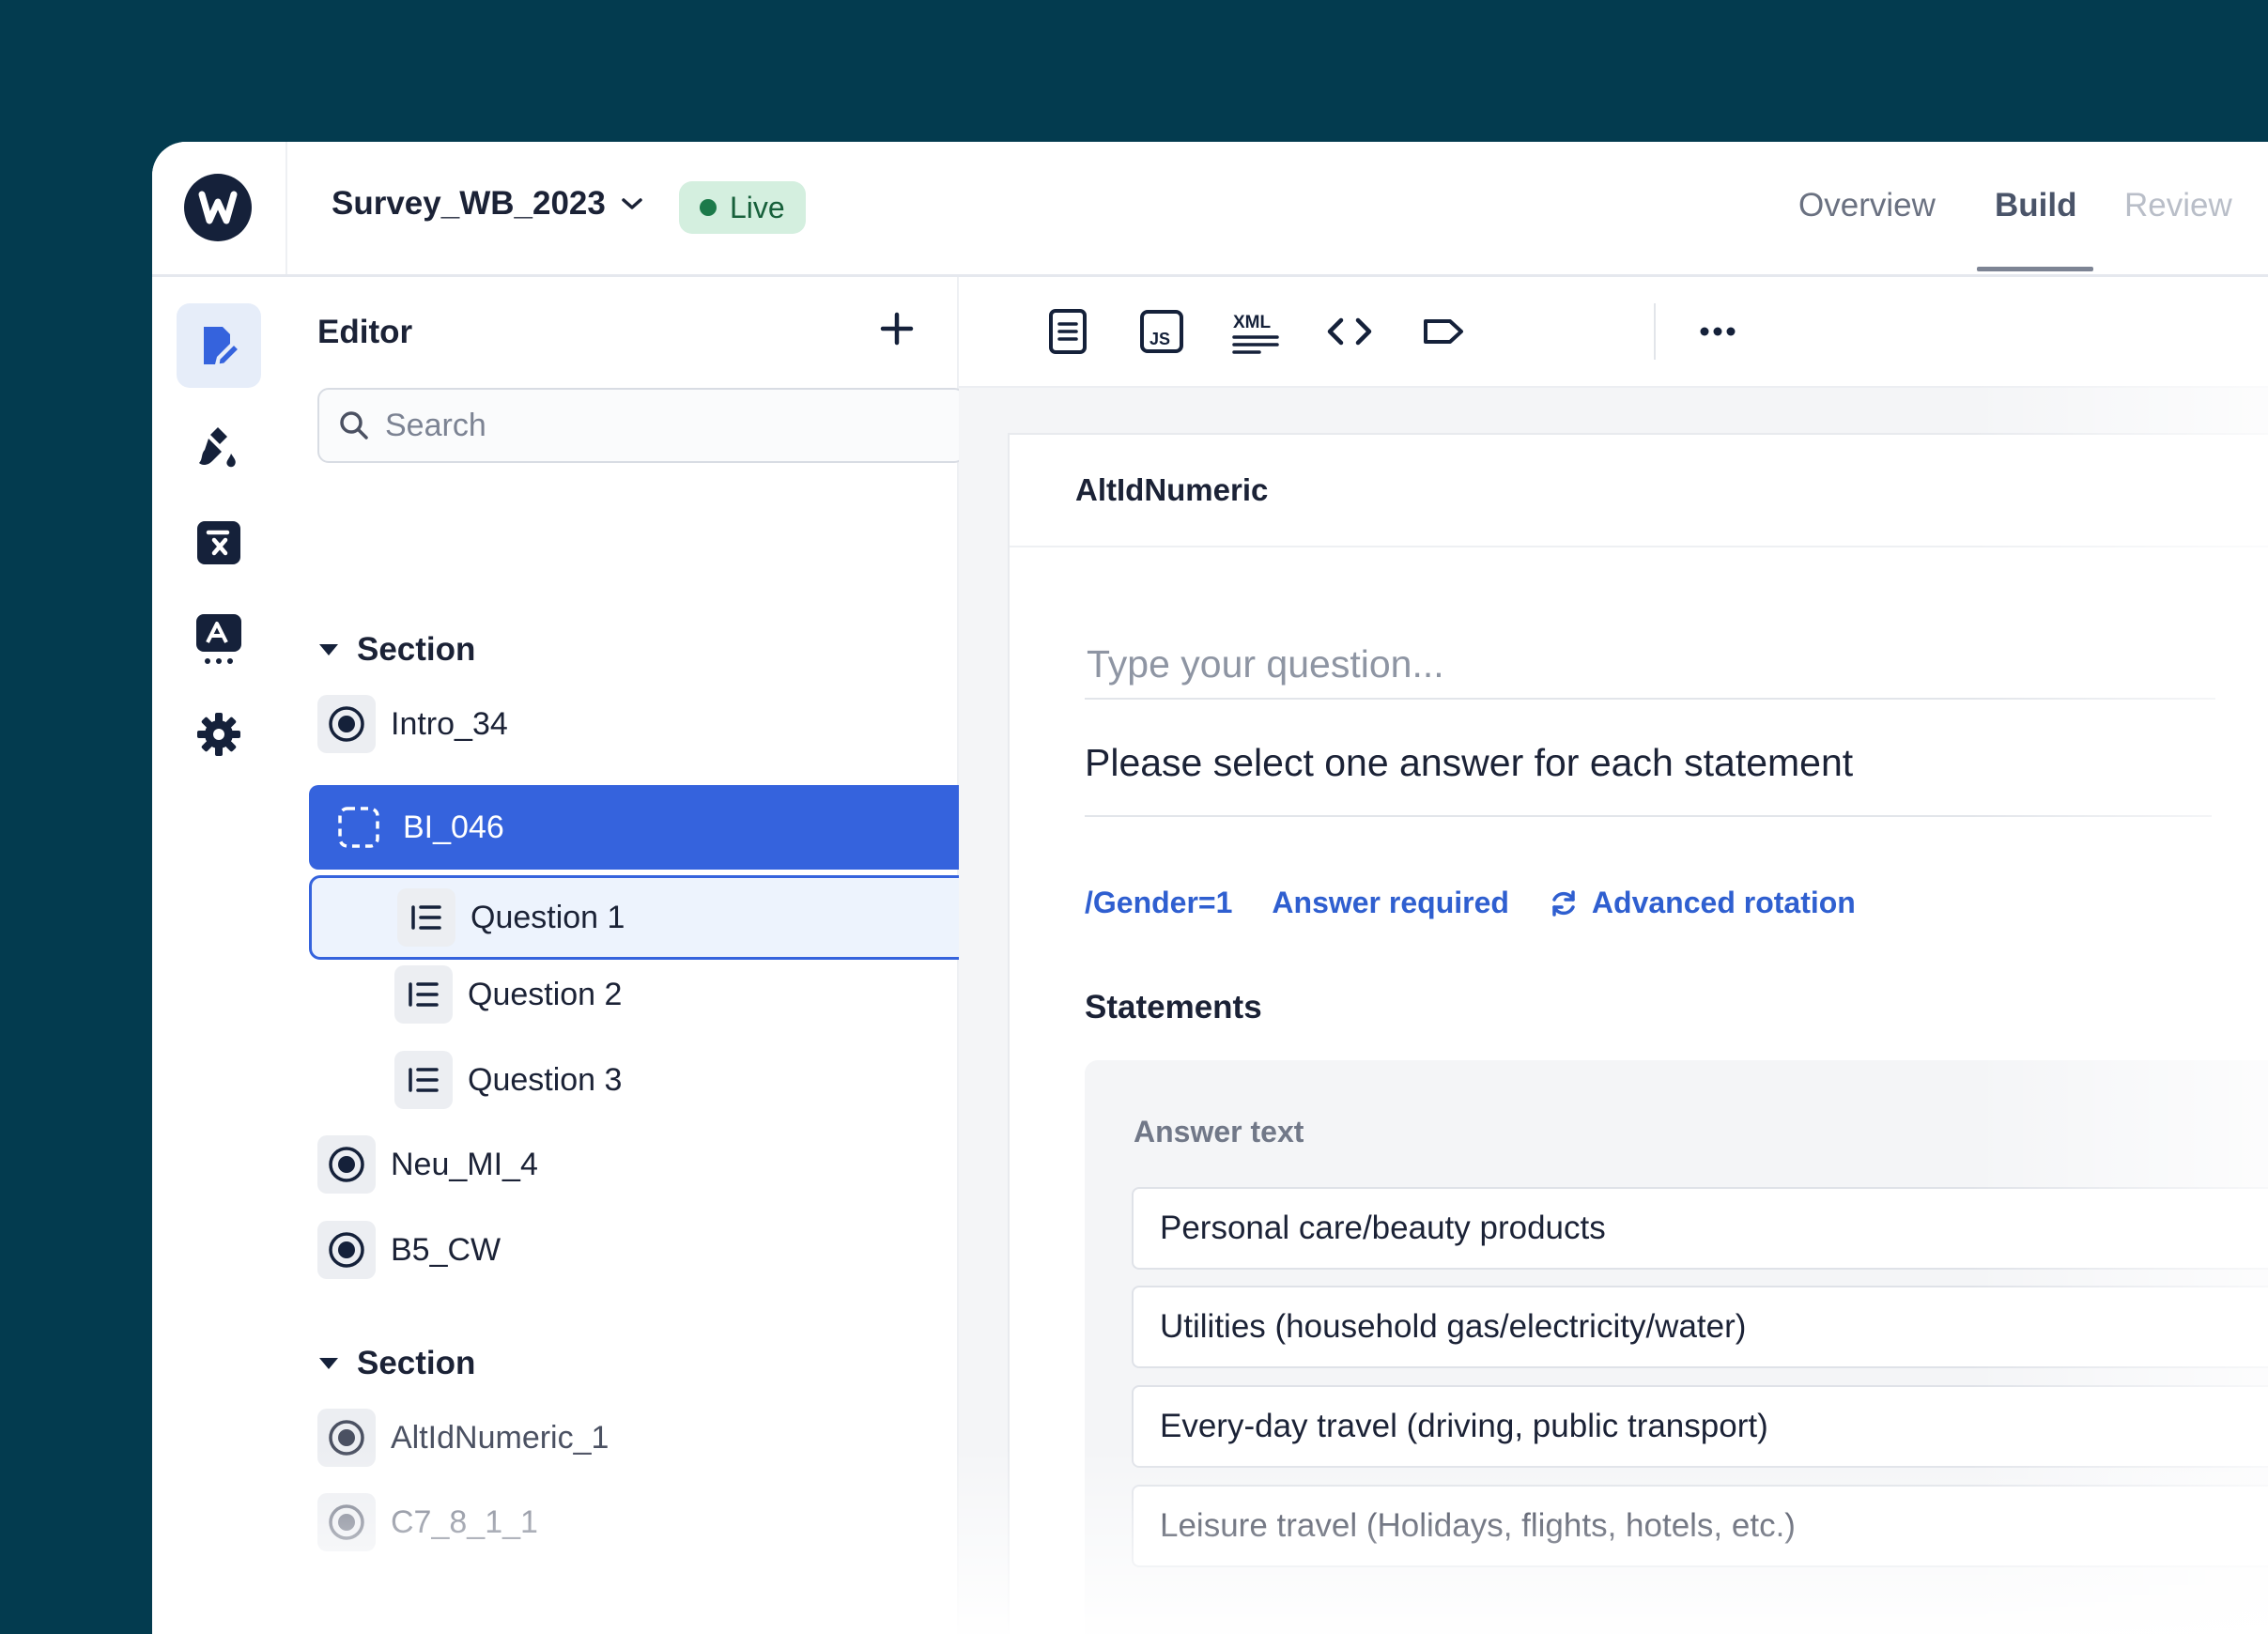  Describe the element at coordinates (450, 723) in the screenshot. I see `tree-item-label: Intro_34` at that location.